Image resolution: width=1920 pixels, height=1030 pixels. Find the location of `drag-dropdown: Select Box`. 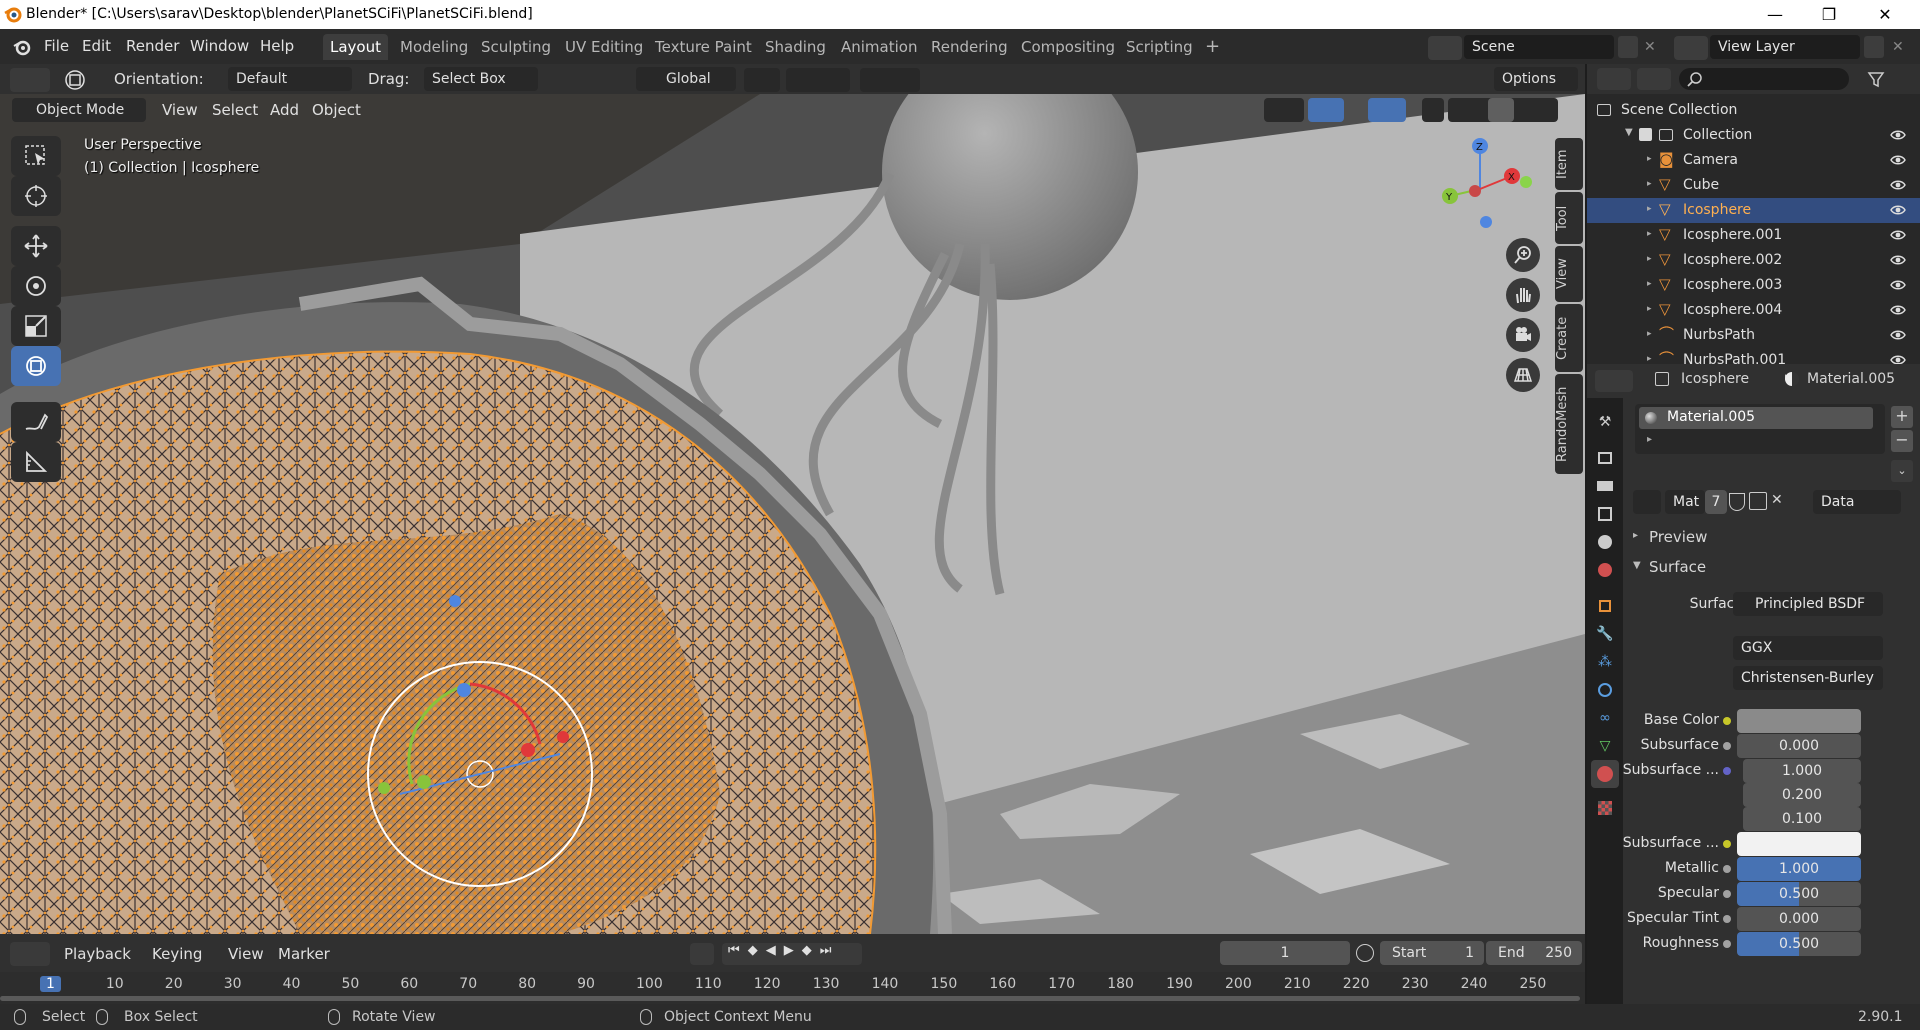

drag-dropdown: Select Box is located at coordinates (481, 79).